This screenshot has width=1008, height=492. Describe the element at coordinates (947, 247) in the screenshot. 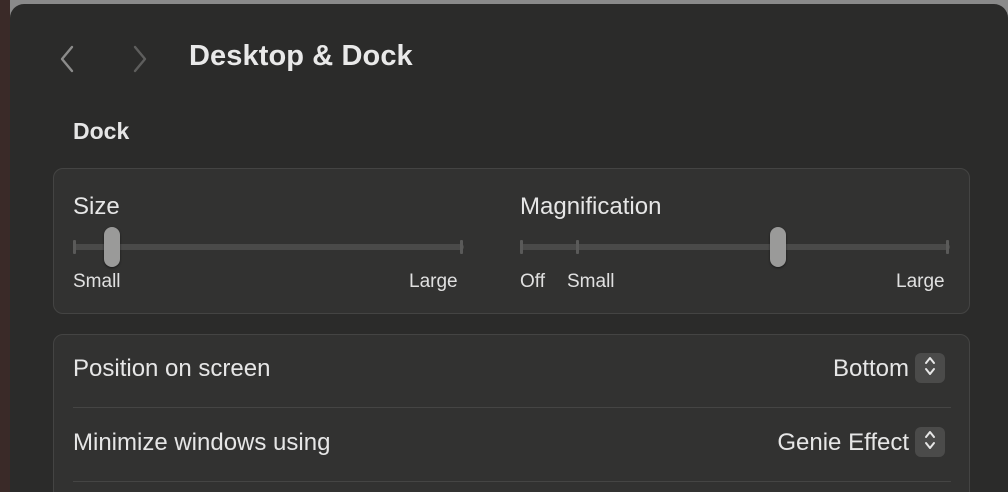

I see `magnification-slider-tick-max` at that location.